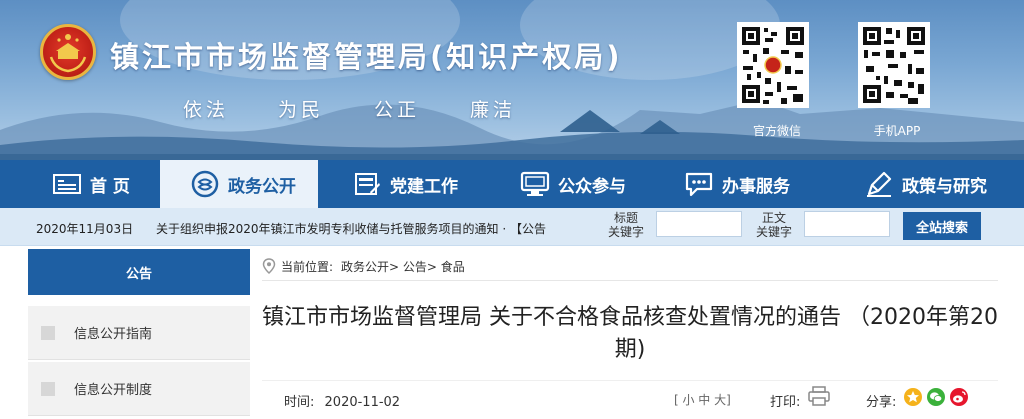 This screenshot has height=419, width=1024. Describe the element at coordinates (959, 397) in the screenshot. I see `share-weibo-icon` at that location.